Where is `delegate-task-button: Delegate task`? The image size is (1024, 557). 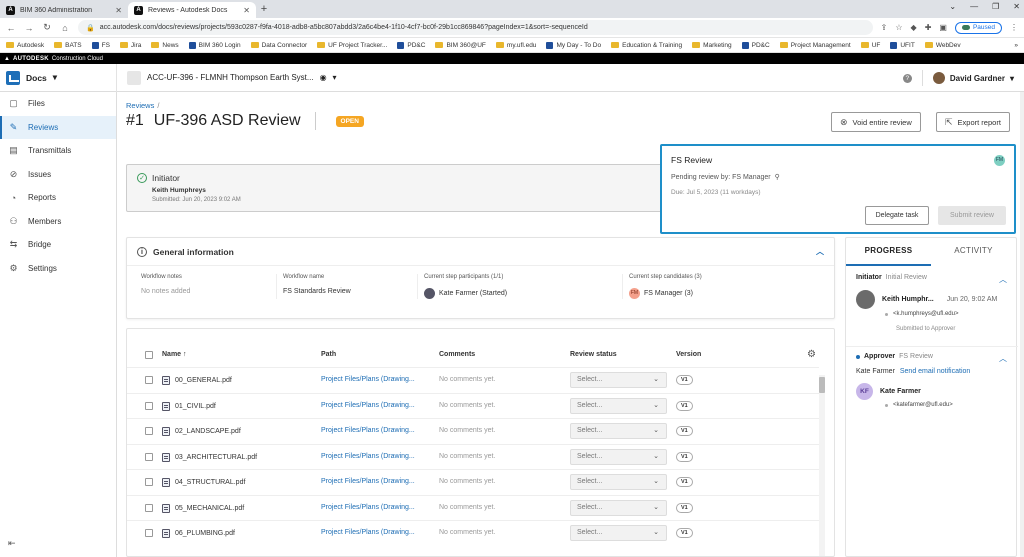
delegate-task-button: Delegate task is located at coordinates (897, 215).